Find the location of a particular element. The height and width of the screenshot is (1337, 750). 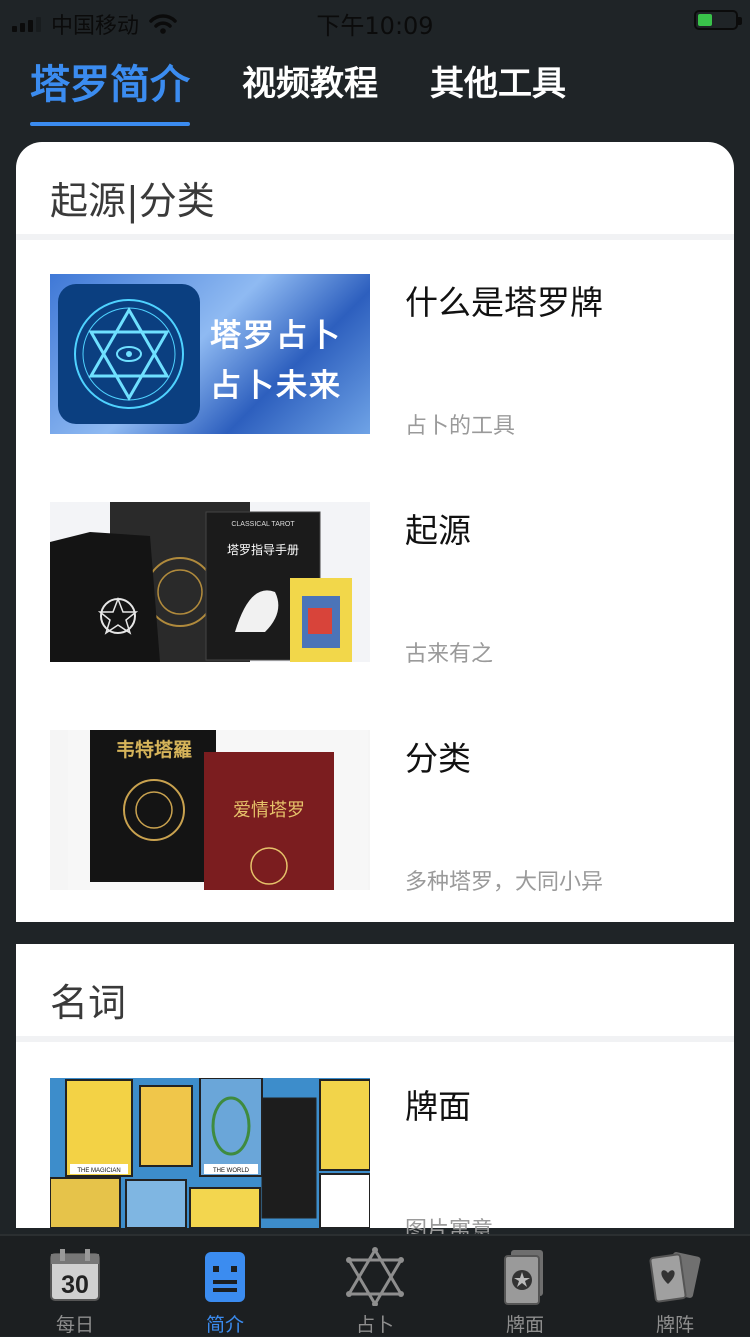

tab-tarot-intro: 塔罗简介 is located at coordinates (110, 89).